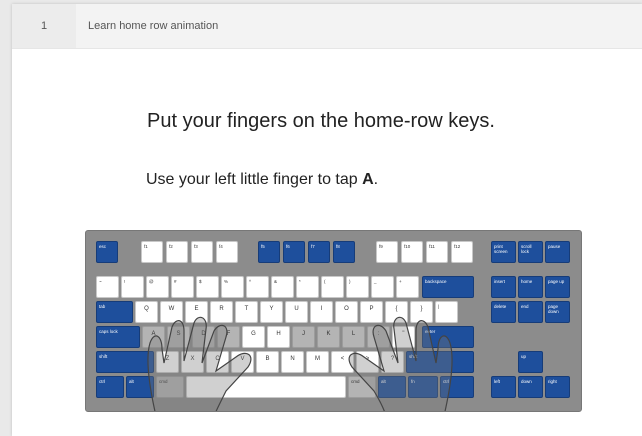 This screenshot has height=436, width=642. Describe the element at coordinates (462, 252) in the screenshot. I see `key-f12: f12` at that location.